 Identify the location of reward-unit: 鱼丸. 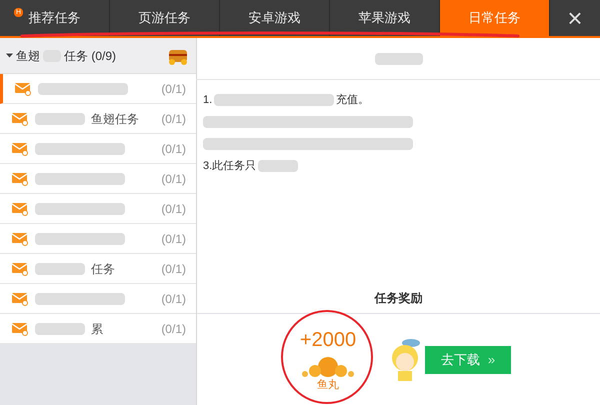
(328, 386).